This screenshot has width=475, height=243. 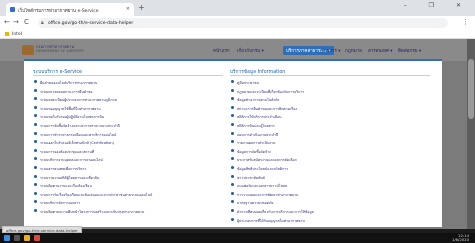 I want to click on chrome-icon, so click(x=37, y=238).